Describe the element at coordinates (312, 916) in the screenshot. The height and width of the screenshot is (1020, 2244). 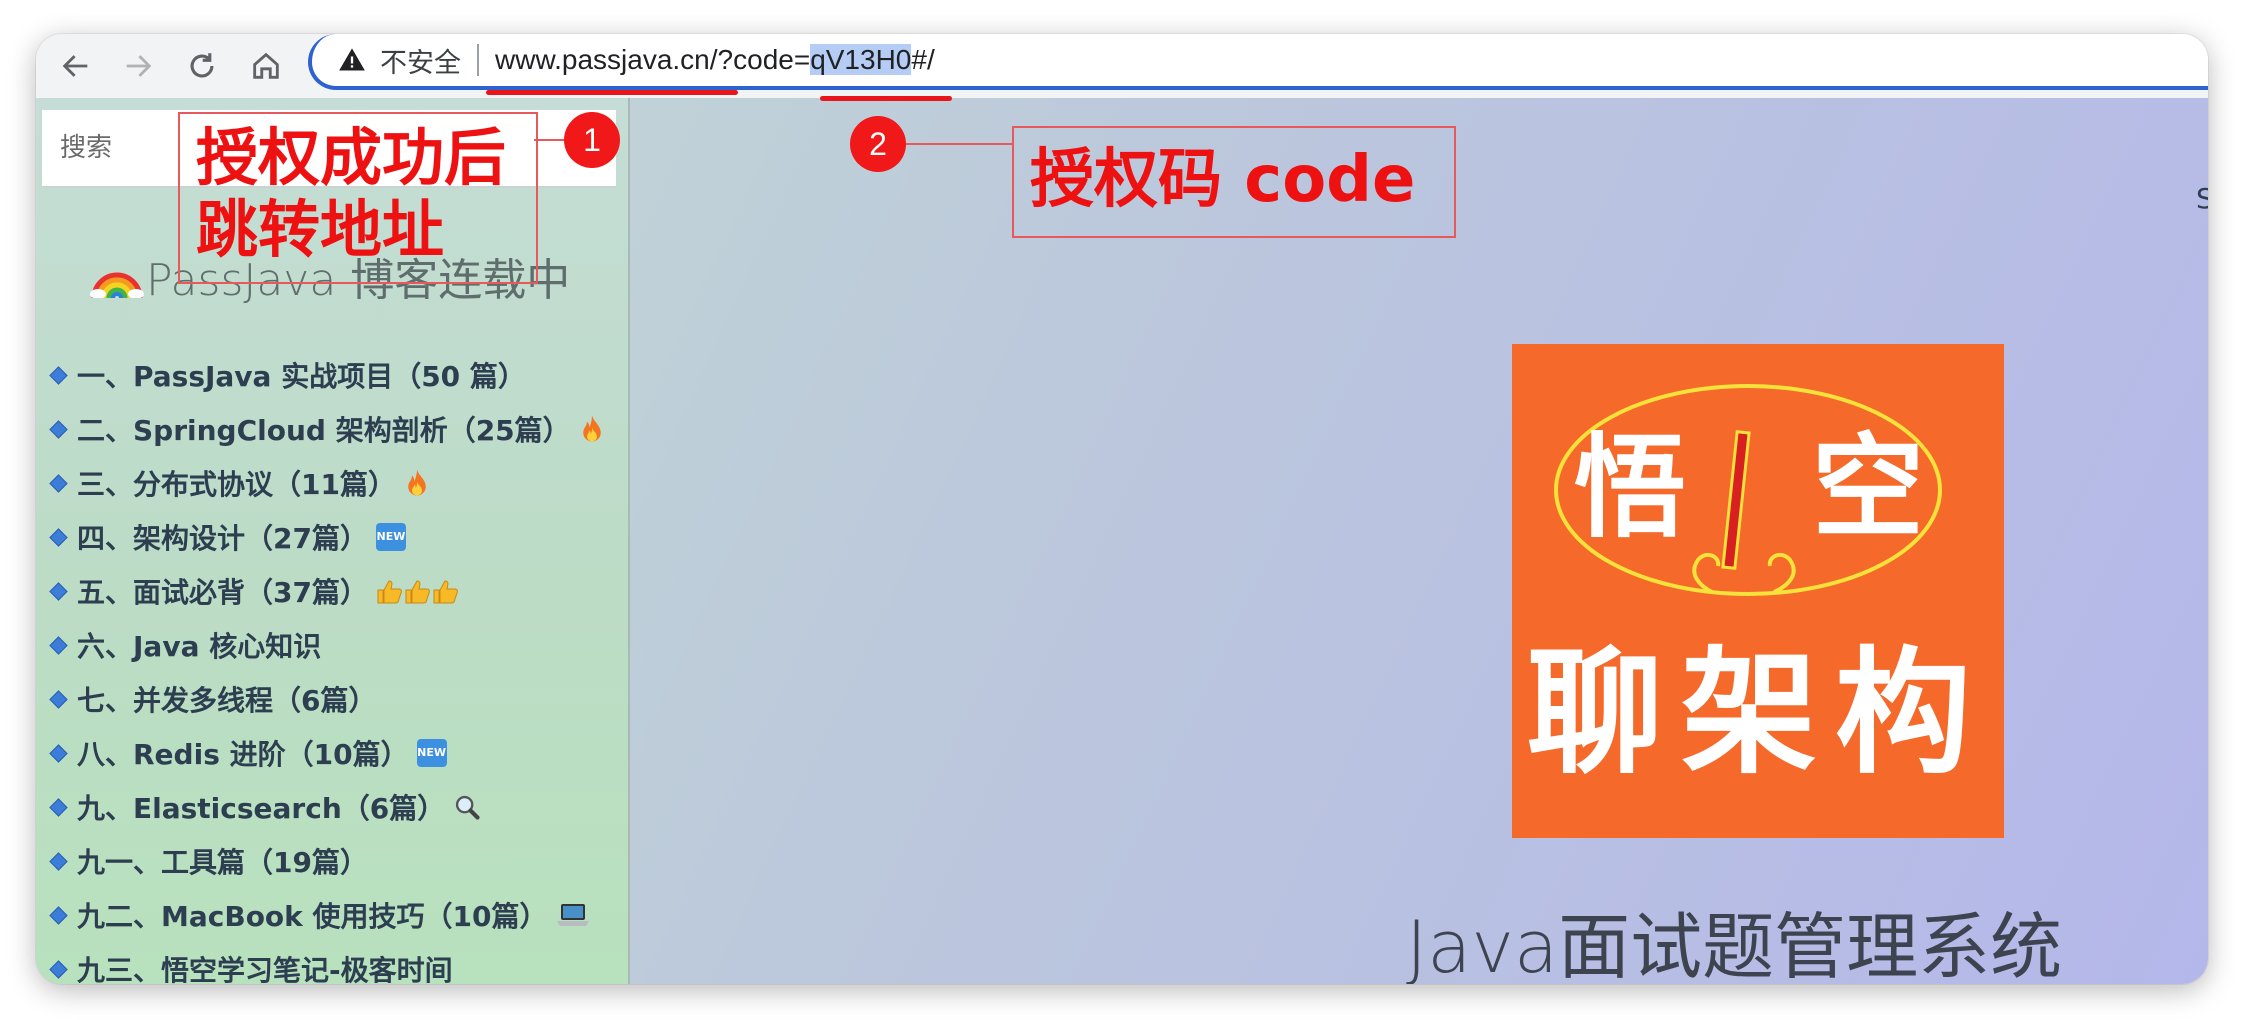
I see `toc-item-label: 九二、MacBook 使用技巧（10篇）` at that location.